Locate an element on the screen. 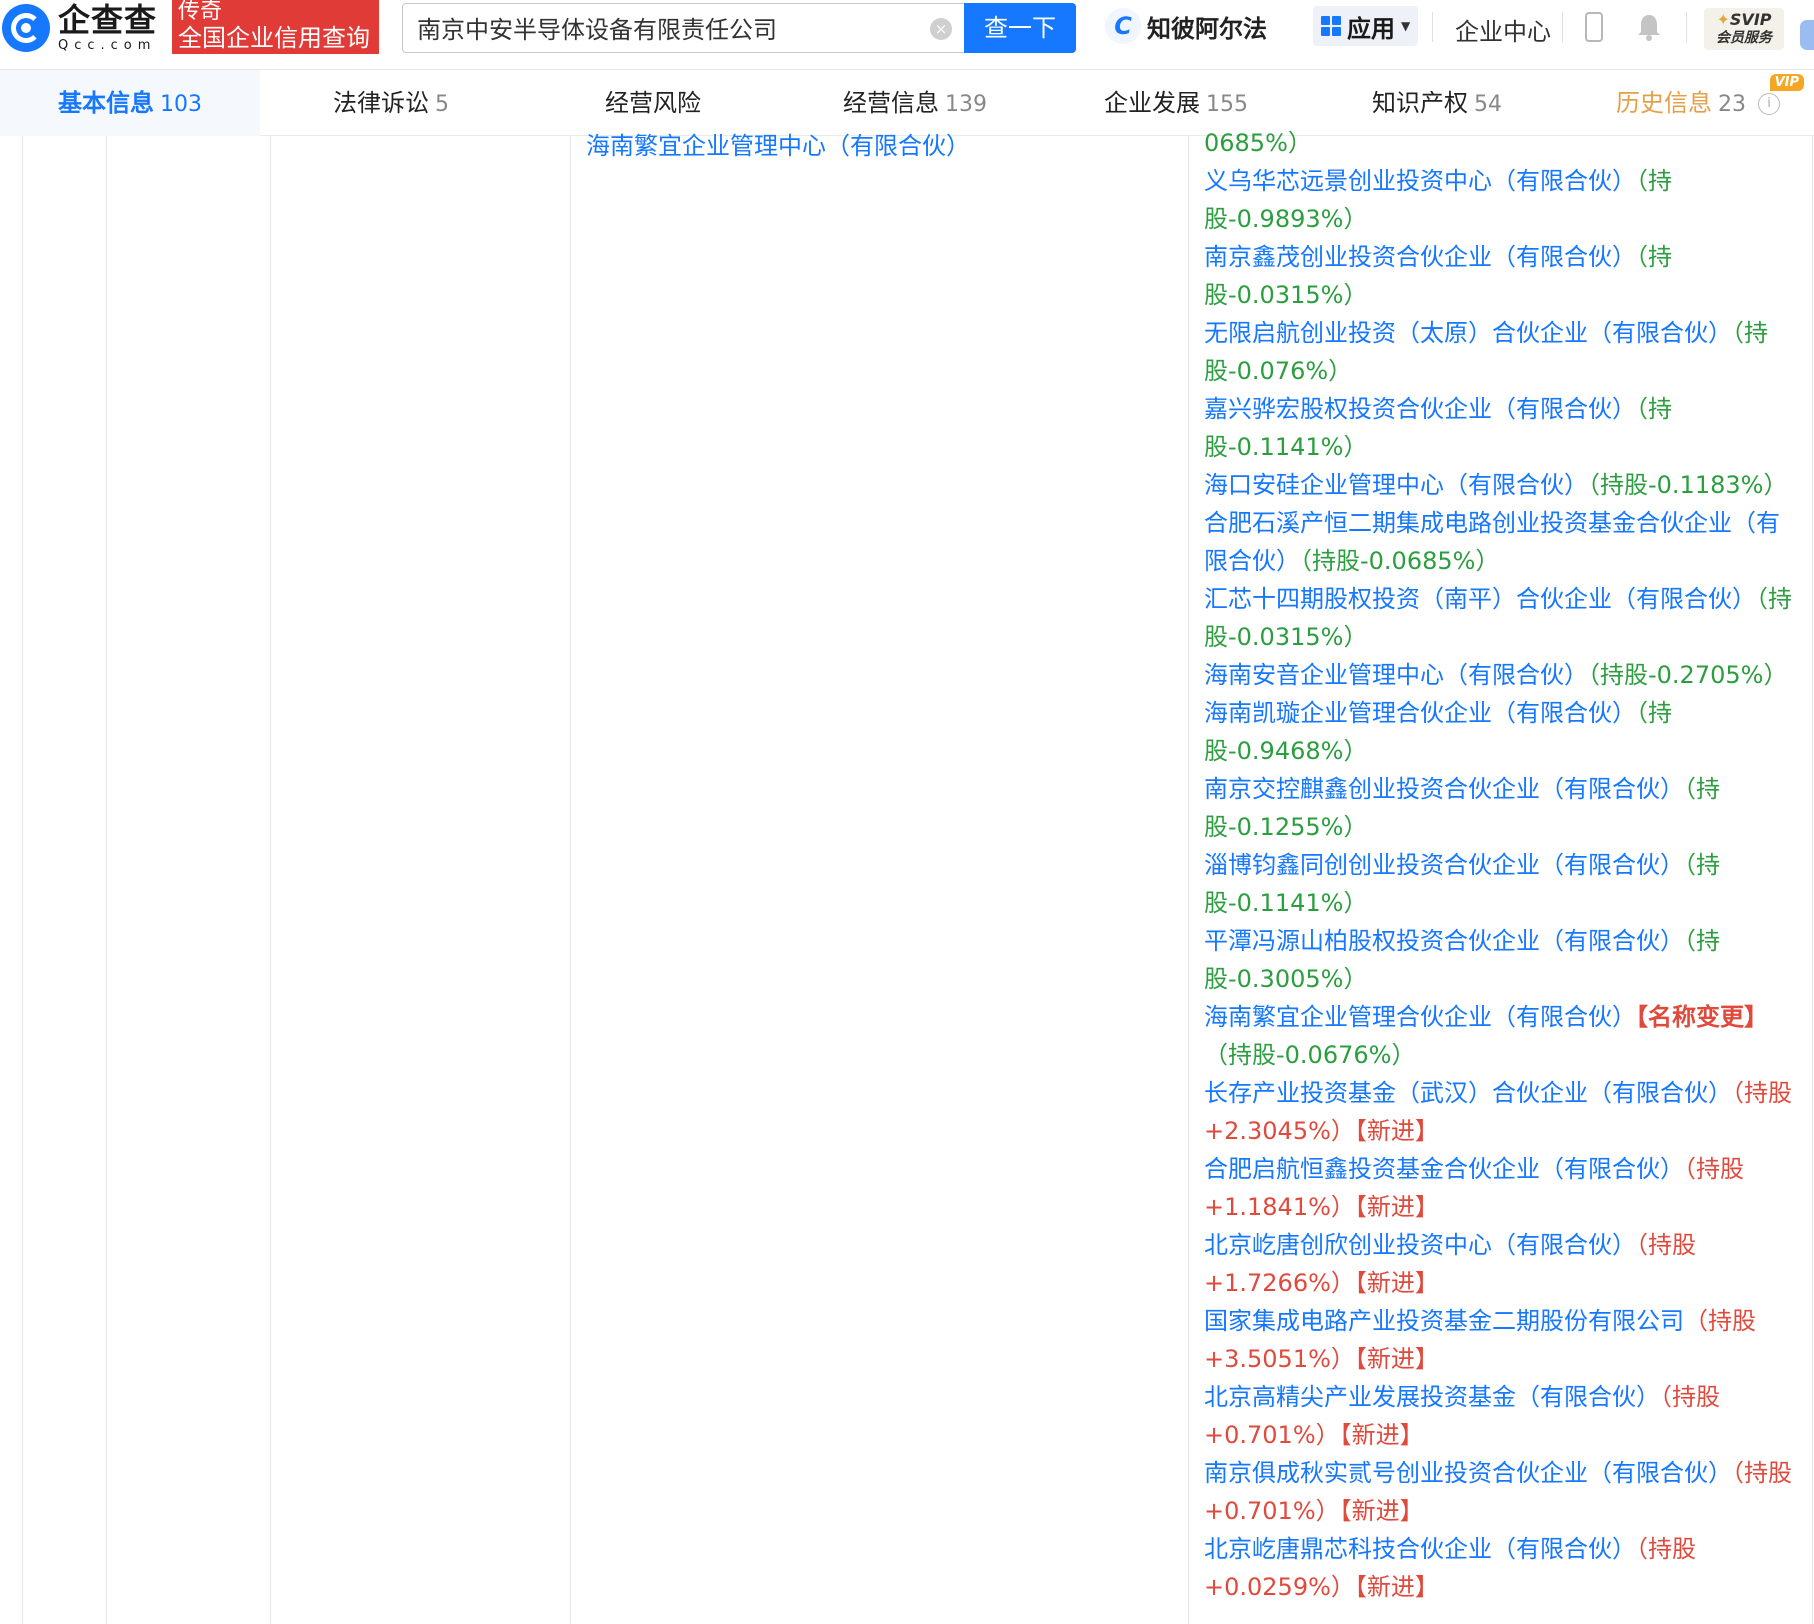  company-link: 汇芯十四期股权投资（南平）合伙企业（有限合伙） is located at coordinates (1480, 599).